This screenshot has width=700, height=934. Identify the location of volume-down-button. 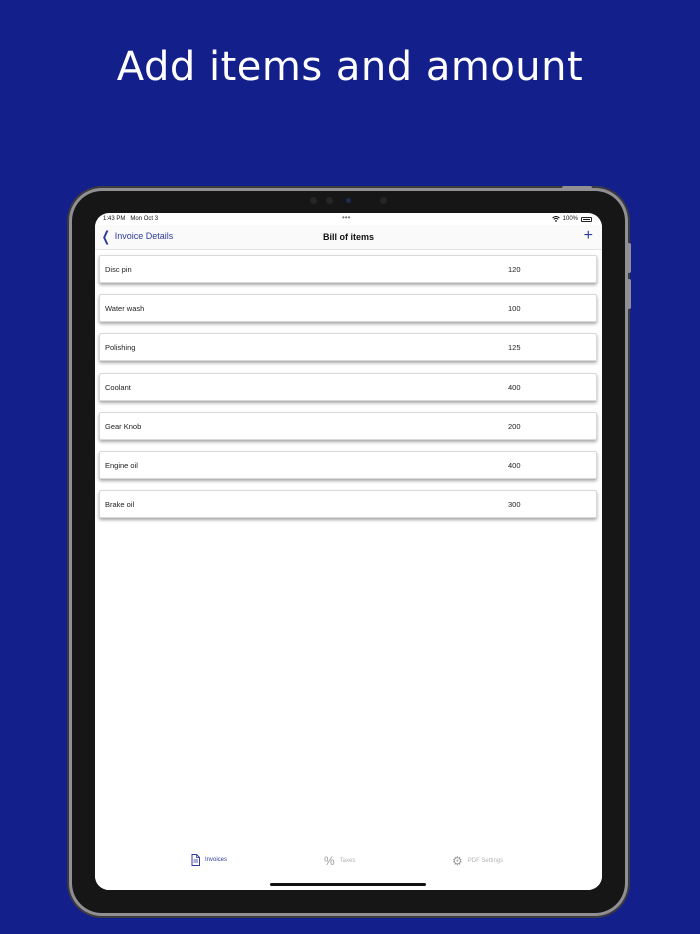
(629, 294).